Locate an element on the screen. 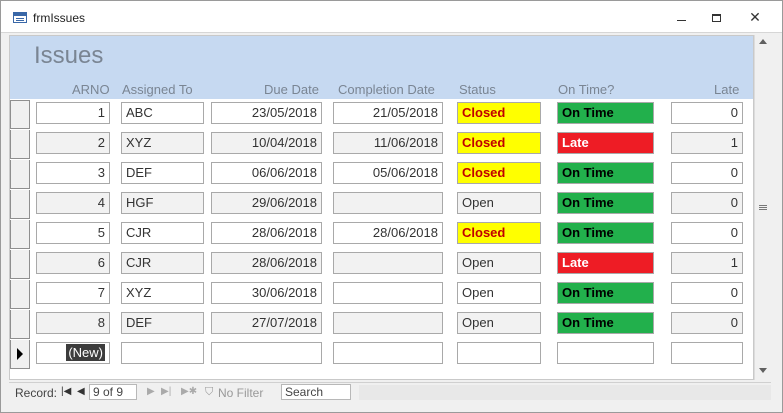 This screenshot has height=413, width=783. assigned-to-field is located at coordinates (162, 353).